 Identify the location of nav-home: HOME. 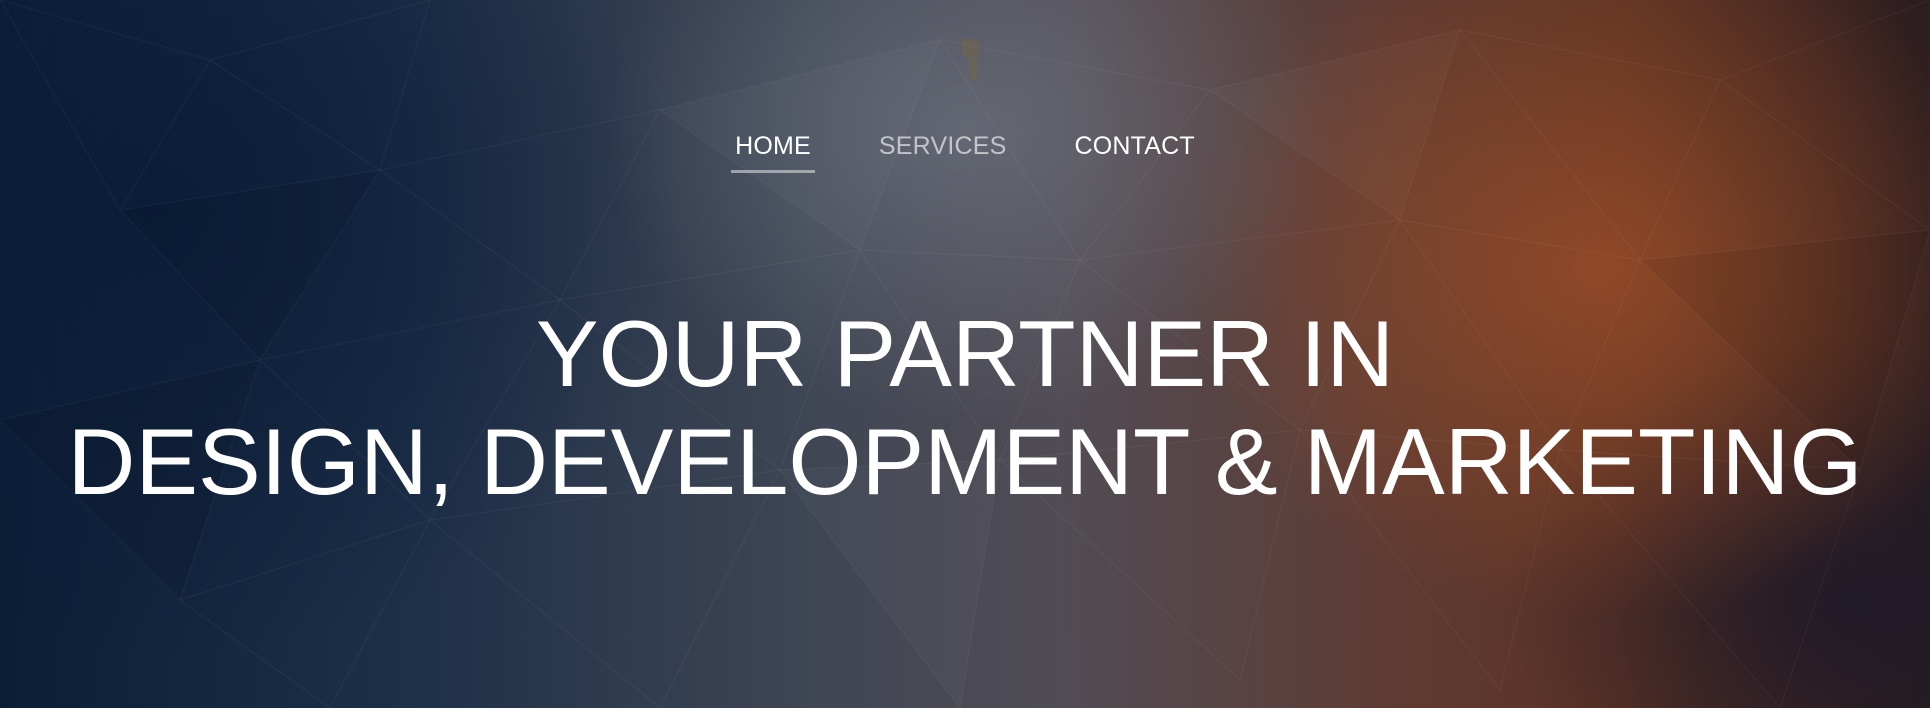
(773, 152).